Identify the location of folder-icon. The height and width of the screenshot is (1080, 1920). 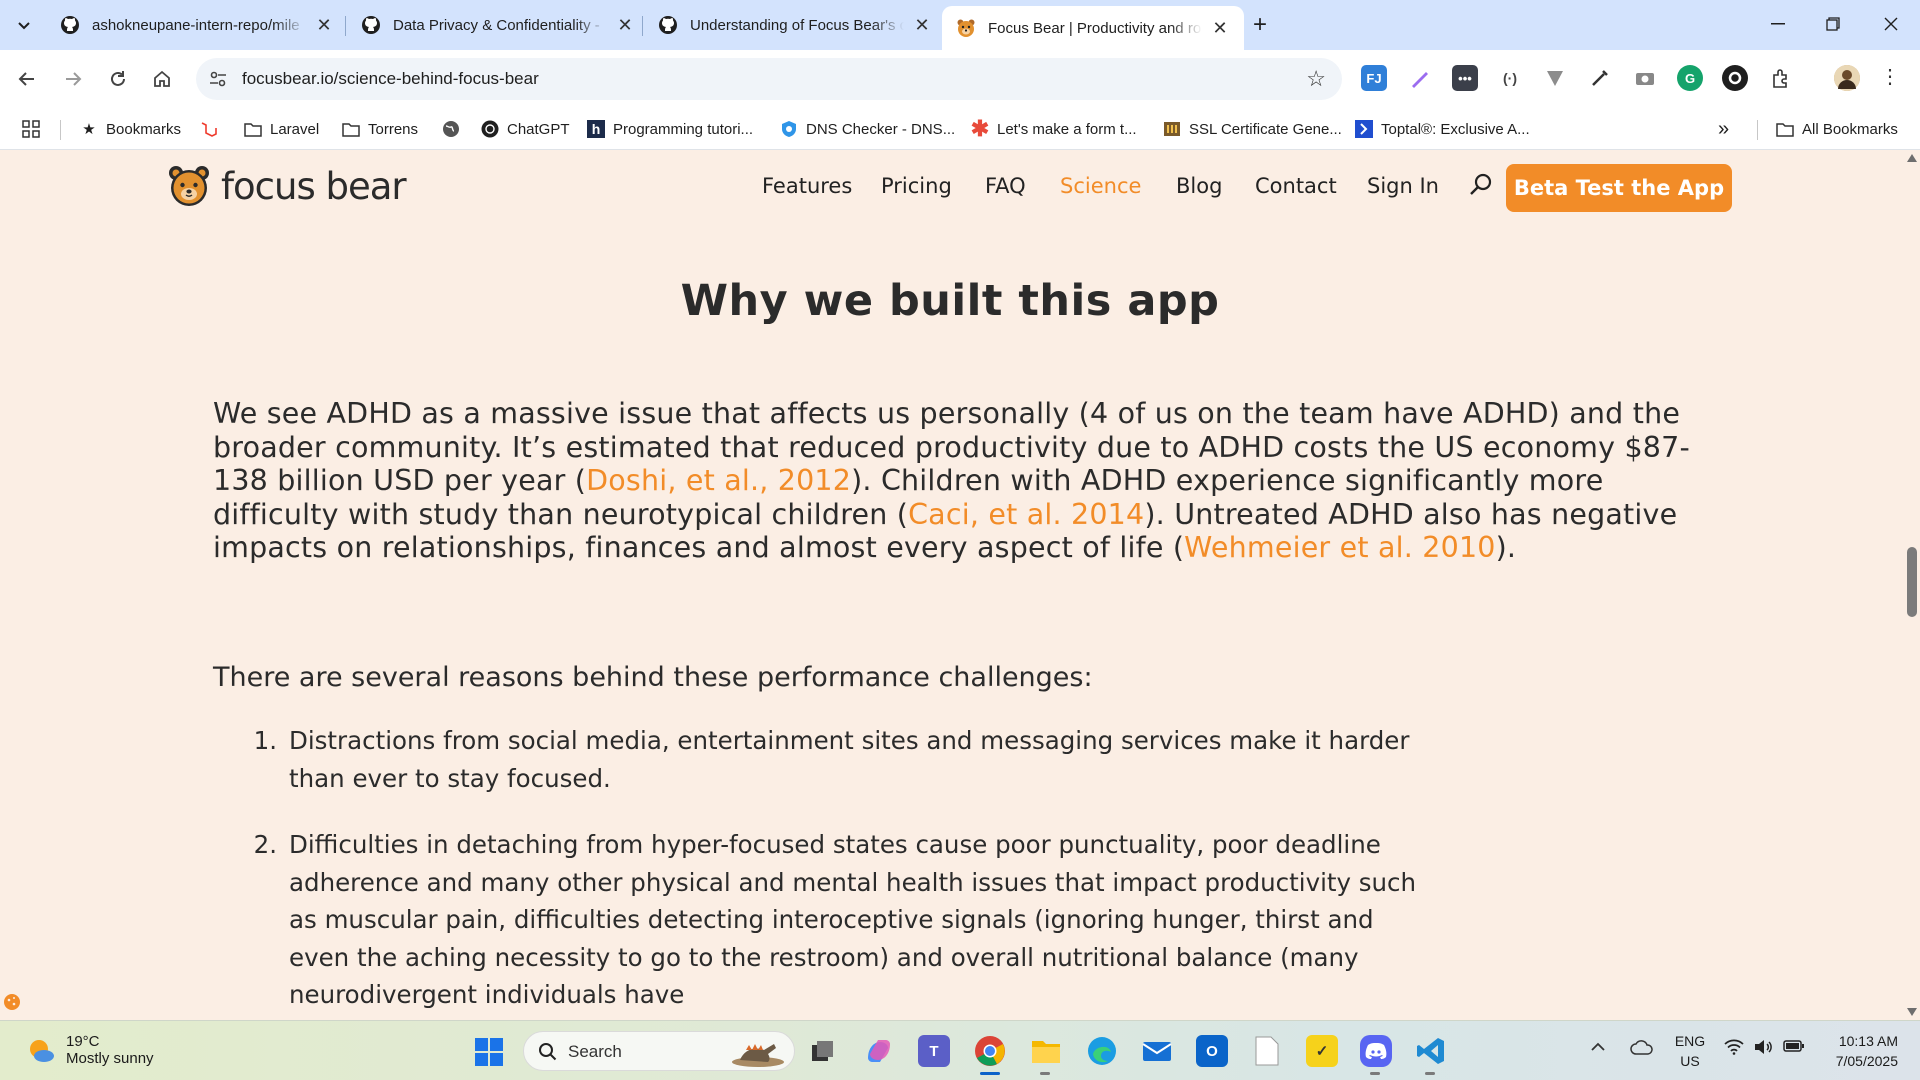
(351, 129).